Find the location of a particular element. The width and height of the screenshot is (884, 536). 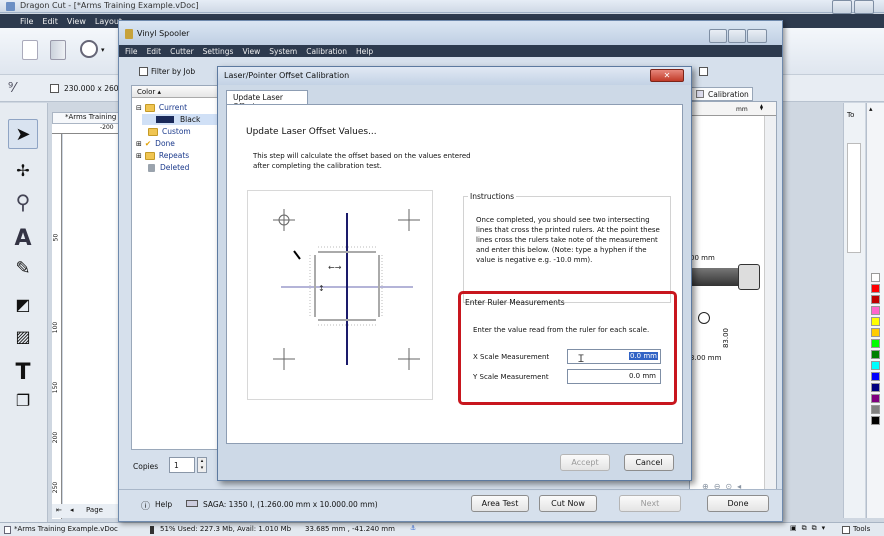

tree-item-label: Custom is located at coordinates (176, 131).